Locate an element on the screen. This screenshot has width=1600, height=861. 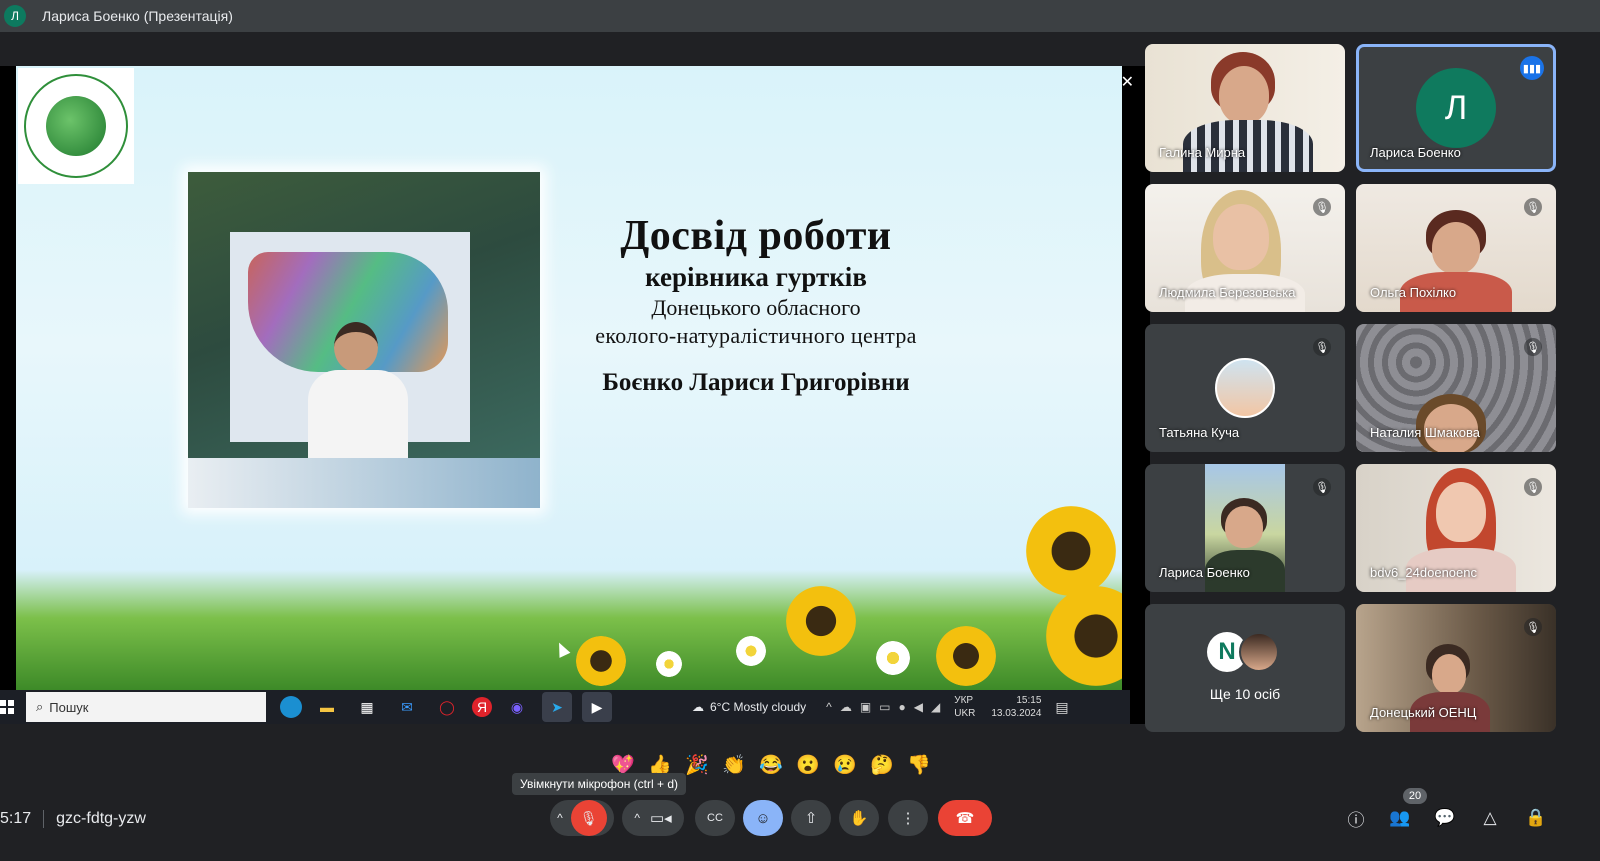
meeting-code: gzc-fdtg-yzw is located at coordinates (101, 818).